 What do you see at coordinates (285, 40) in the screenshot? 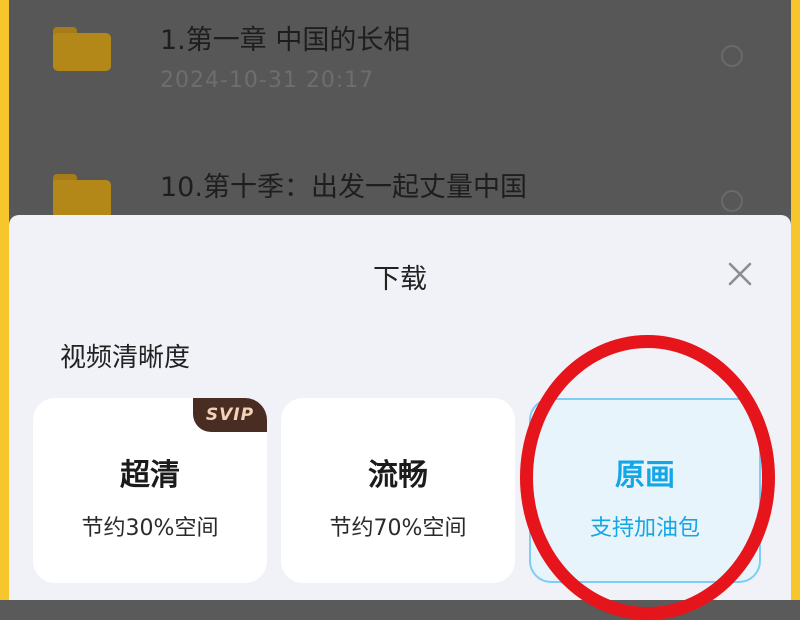
I see `file-name: 1.第一章 中国的长相` at bounding box center [285, 40].